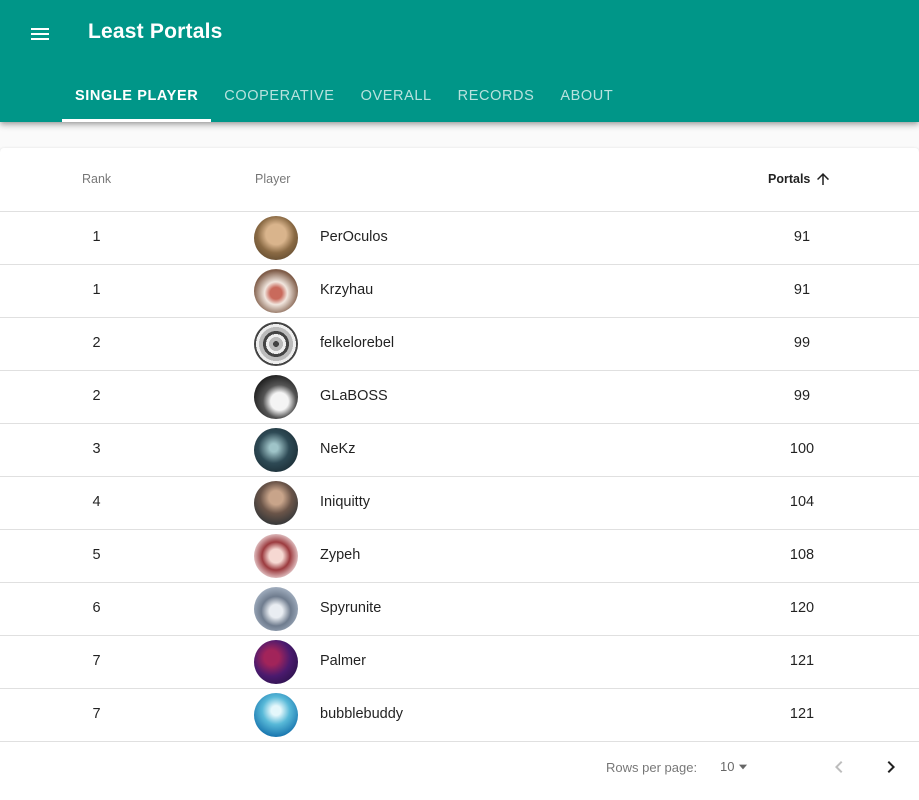 The width and height of the screenshot is (919, 800). What do you see at coordinates (823, 179) in the screenshot?
I see `arrow-up-icon` at bounding box center [823, 179].